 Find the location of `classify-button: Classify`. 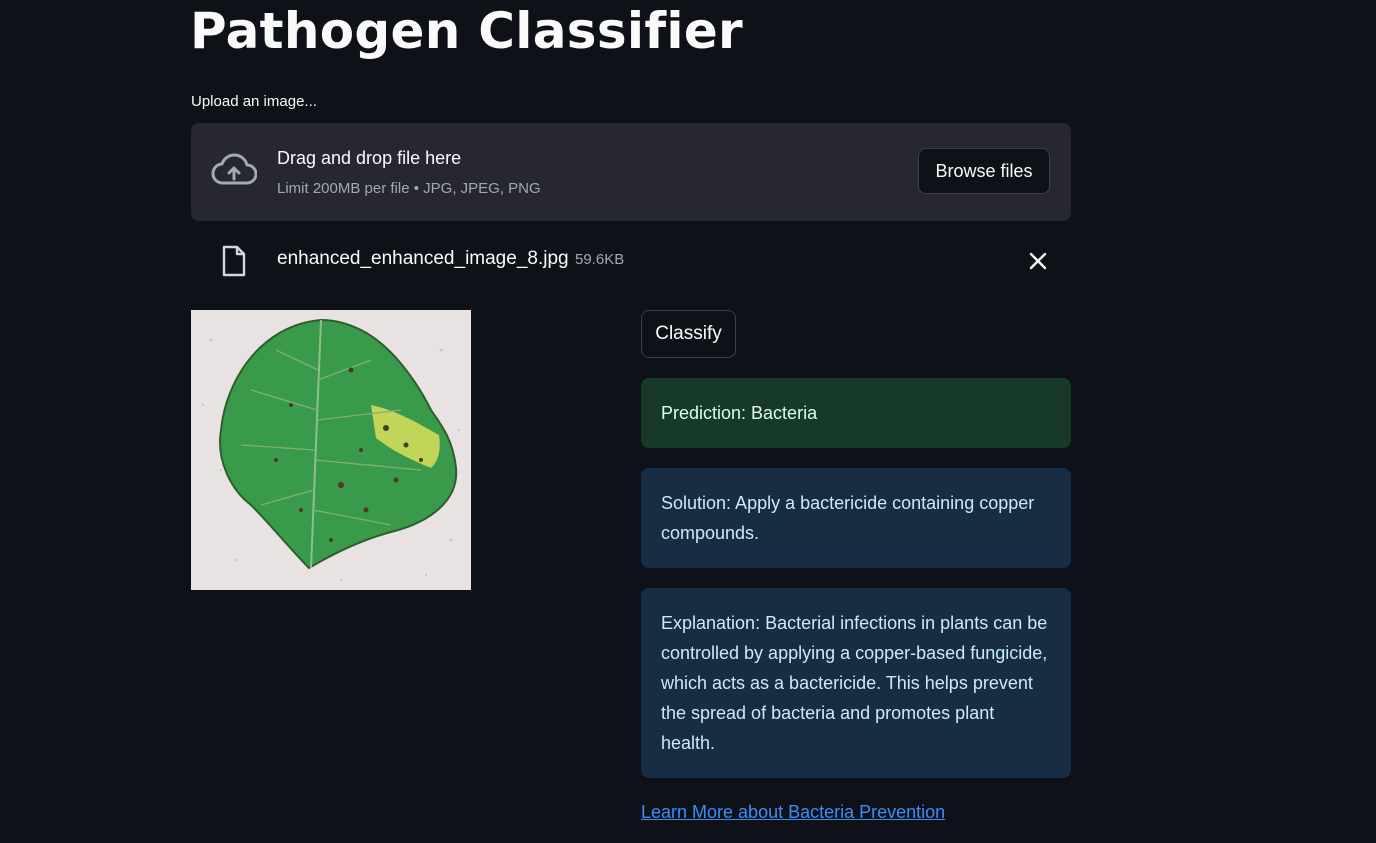

classify-button: Classify is located at coordinates (688, 334).